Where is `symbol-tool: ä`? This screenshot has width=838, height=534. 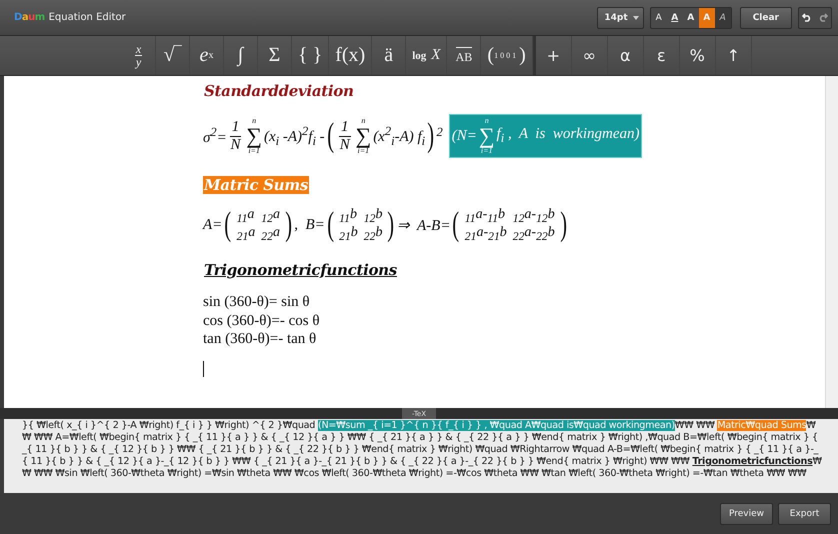 symbol-tool: ä is located at coordinates (389, 55).